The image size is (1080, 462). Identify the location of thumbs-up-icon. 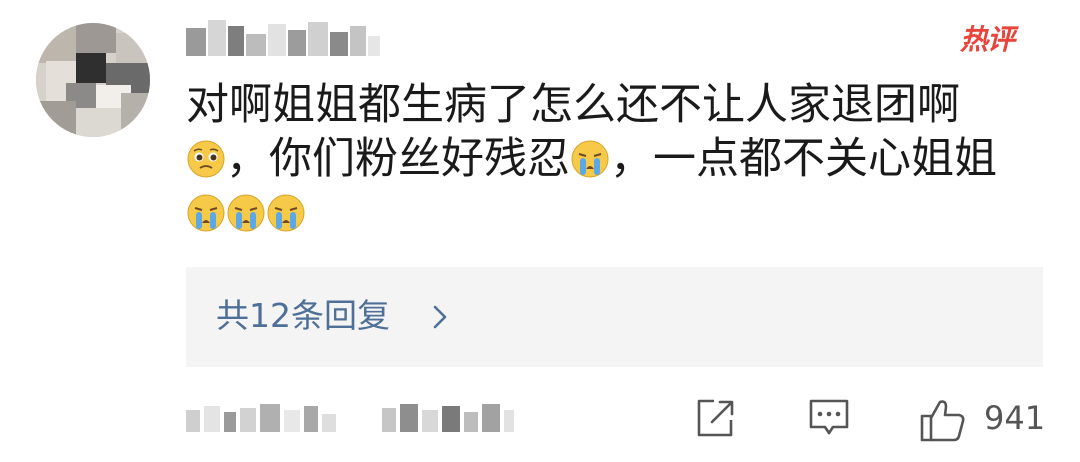
(943, 420).